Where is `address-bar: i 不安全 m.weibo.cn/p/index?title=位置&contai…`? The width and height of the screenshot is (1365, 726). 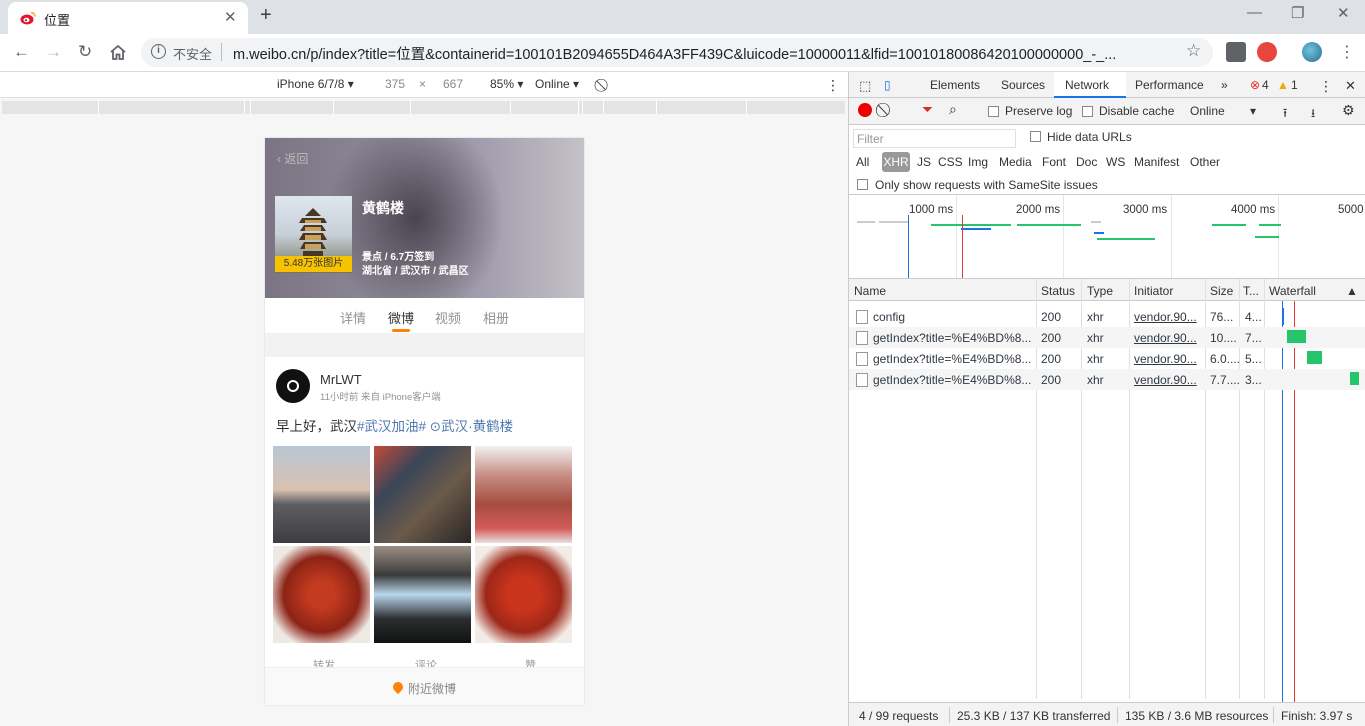 address-bar: i 不安全 m.weibo.cn/p/index?title=位置&contai… is located at coordinates (677, 52).